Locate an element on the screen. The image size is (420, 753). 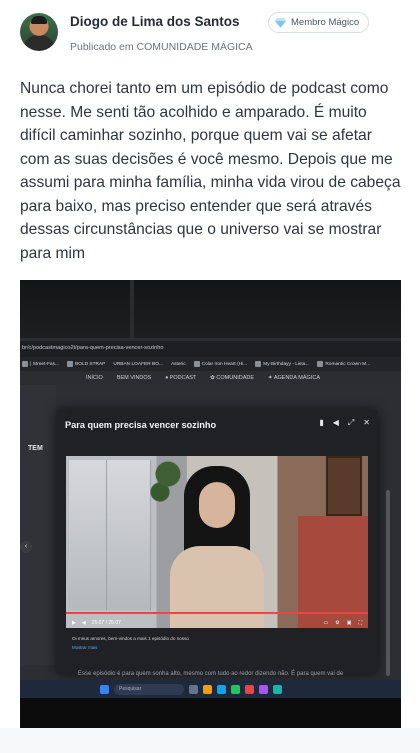
miniplayer-icon: ▣ is located at coordinates (349, 623).